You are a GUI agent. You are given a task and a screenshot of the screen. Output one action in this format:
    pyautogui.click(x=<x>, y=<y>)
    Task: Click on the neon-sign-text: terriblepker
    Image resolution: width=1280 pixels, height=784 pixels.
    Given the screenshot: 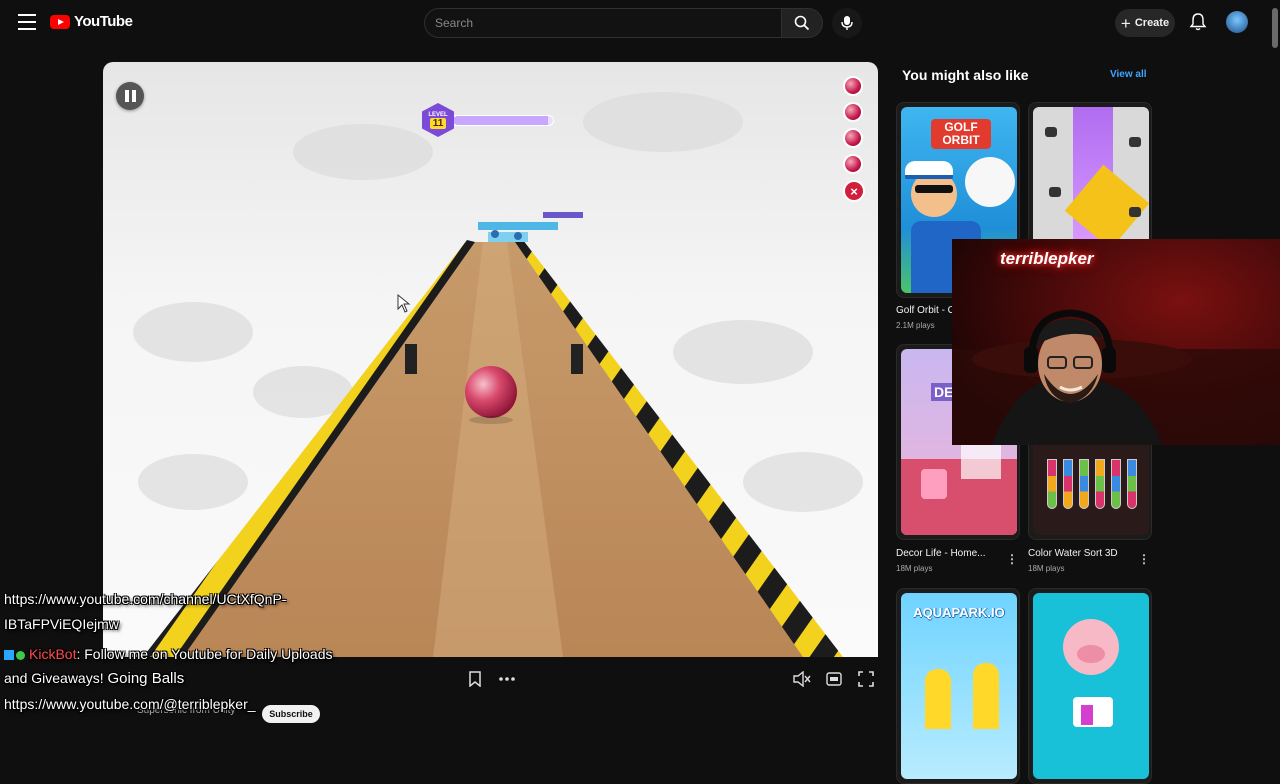 What is the action you would take?
    pyautogui.click(x=1047, y=258)
    